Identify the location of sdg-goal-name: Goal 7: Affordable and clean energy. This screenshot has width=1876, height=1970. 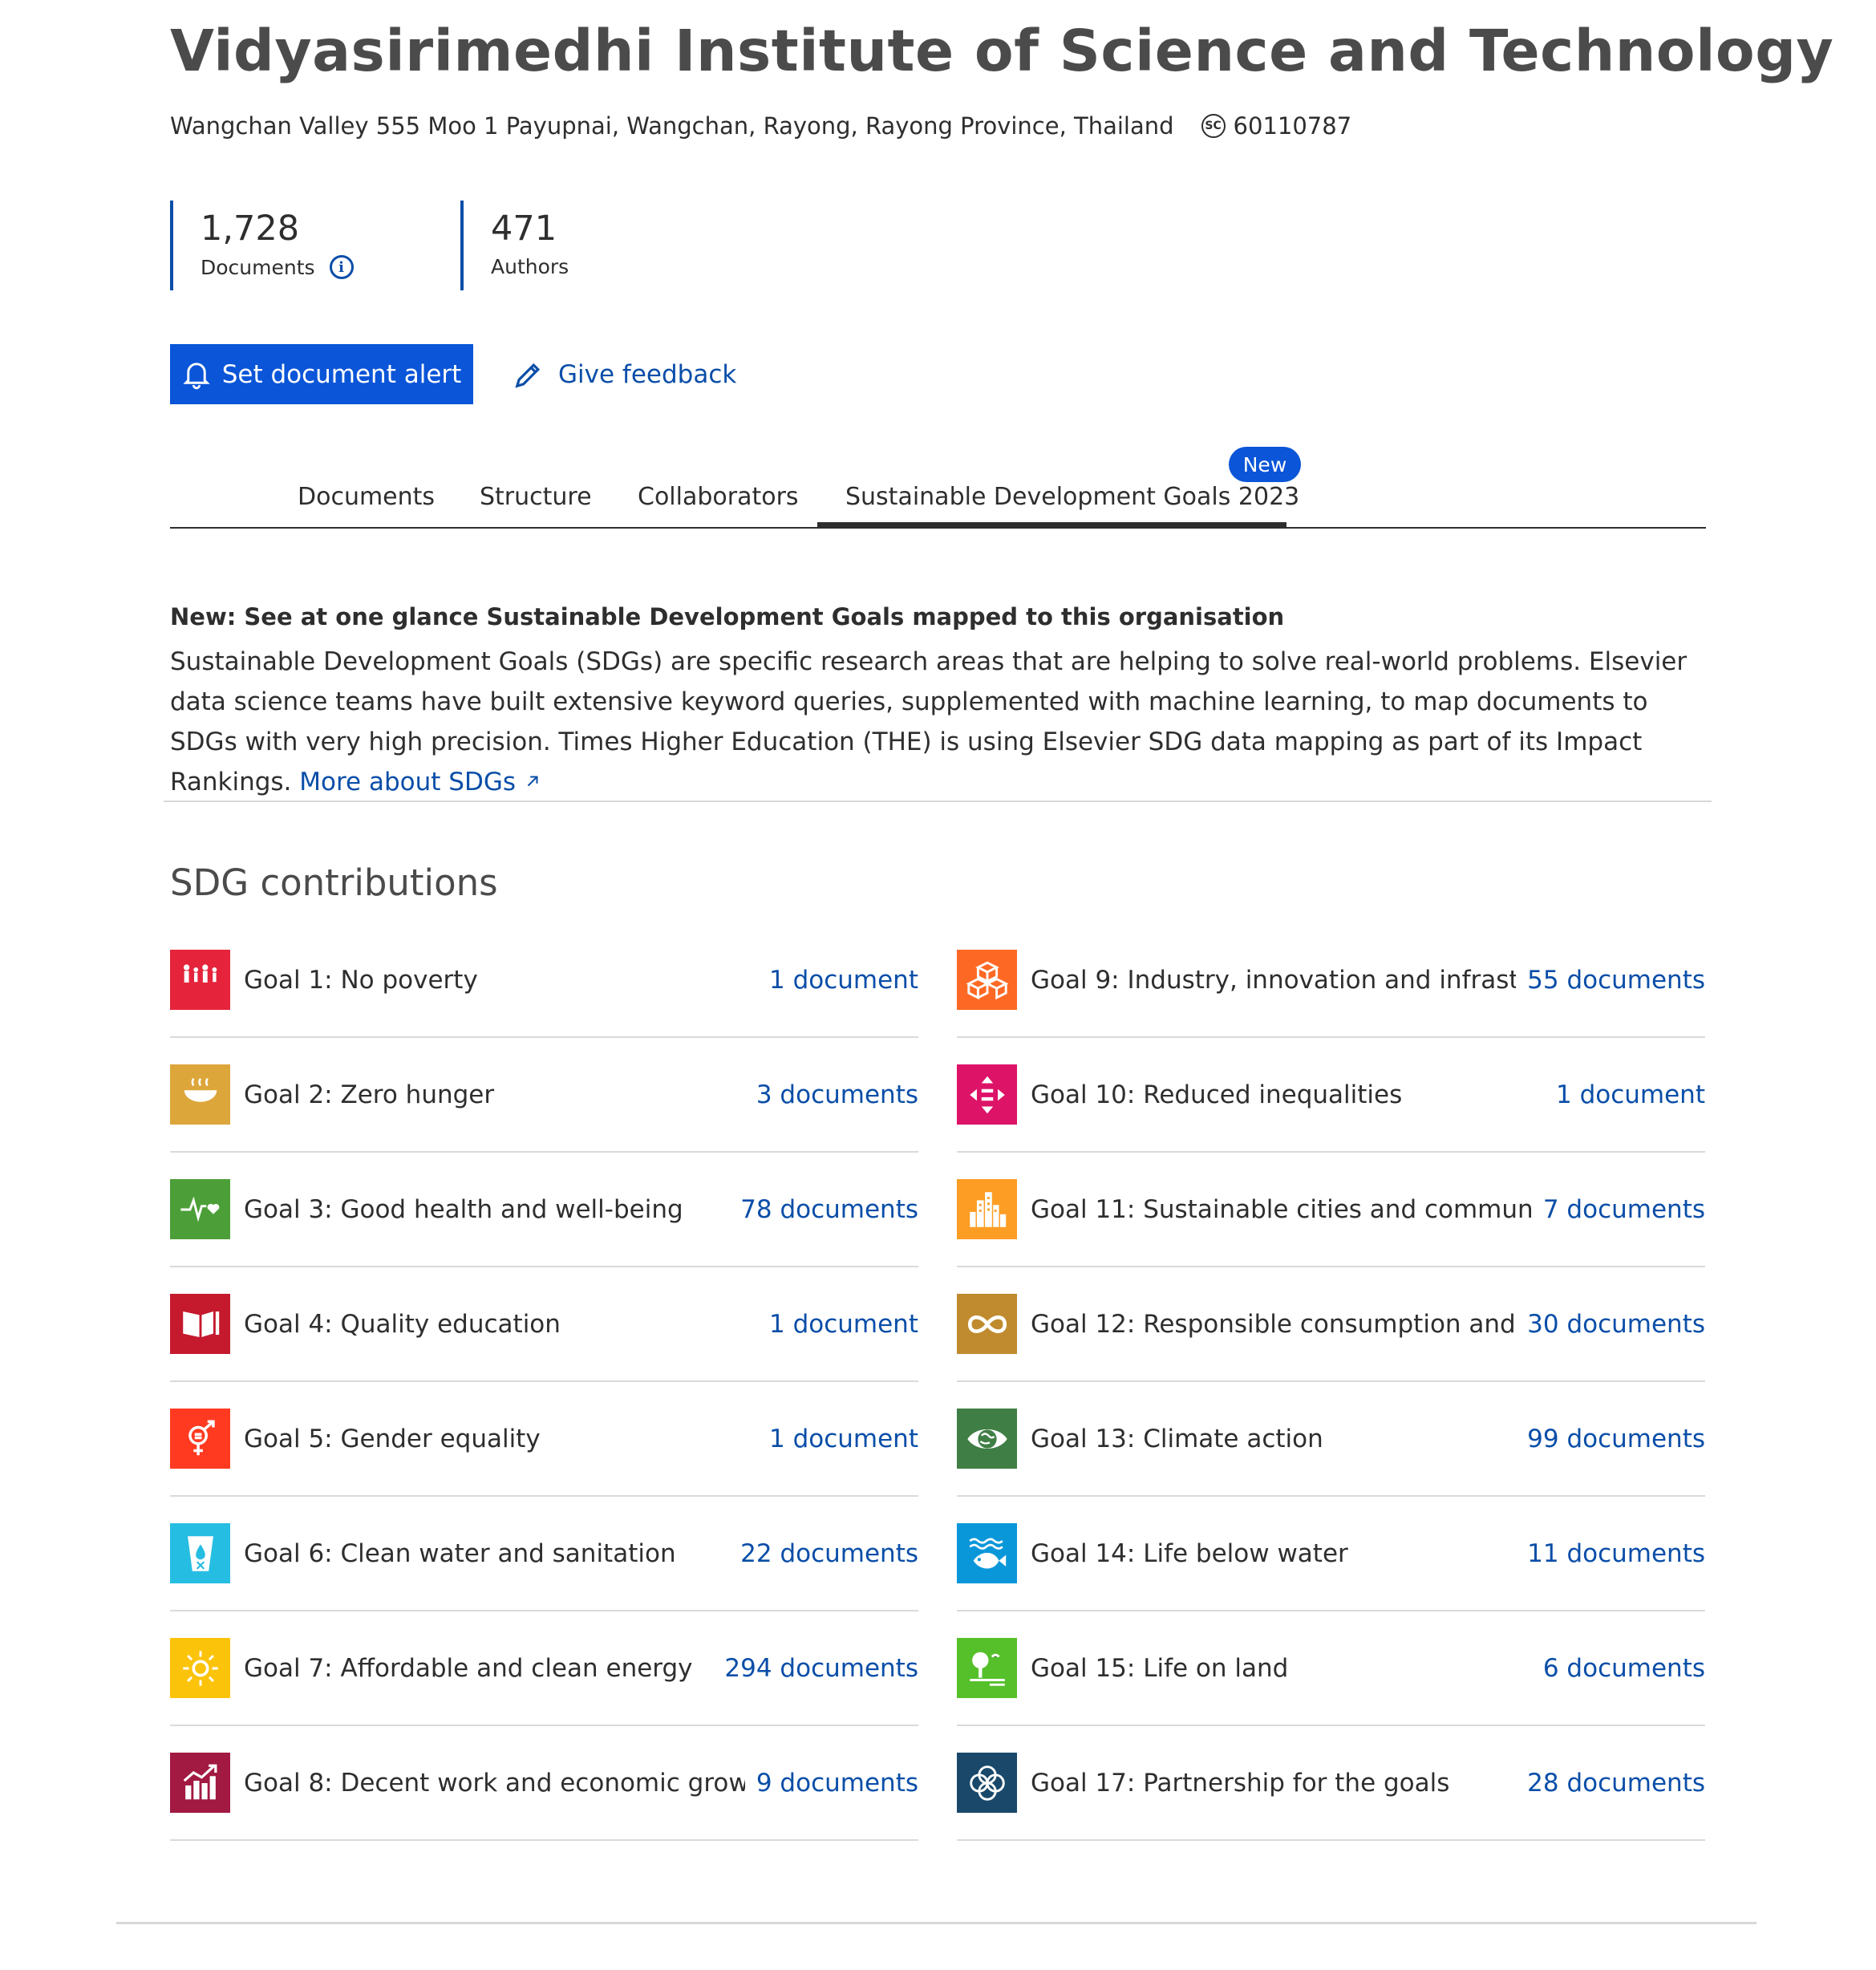
(468, 1668).